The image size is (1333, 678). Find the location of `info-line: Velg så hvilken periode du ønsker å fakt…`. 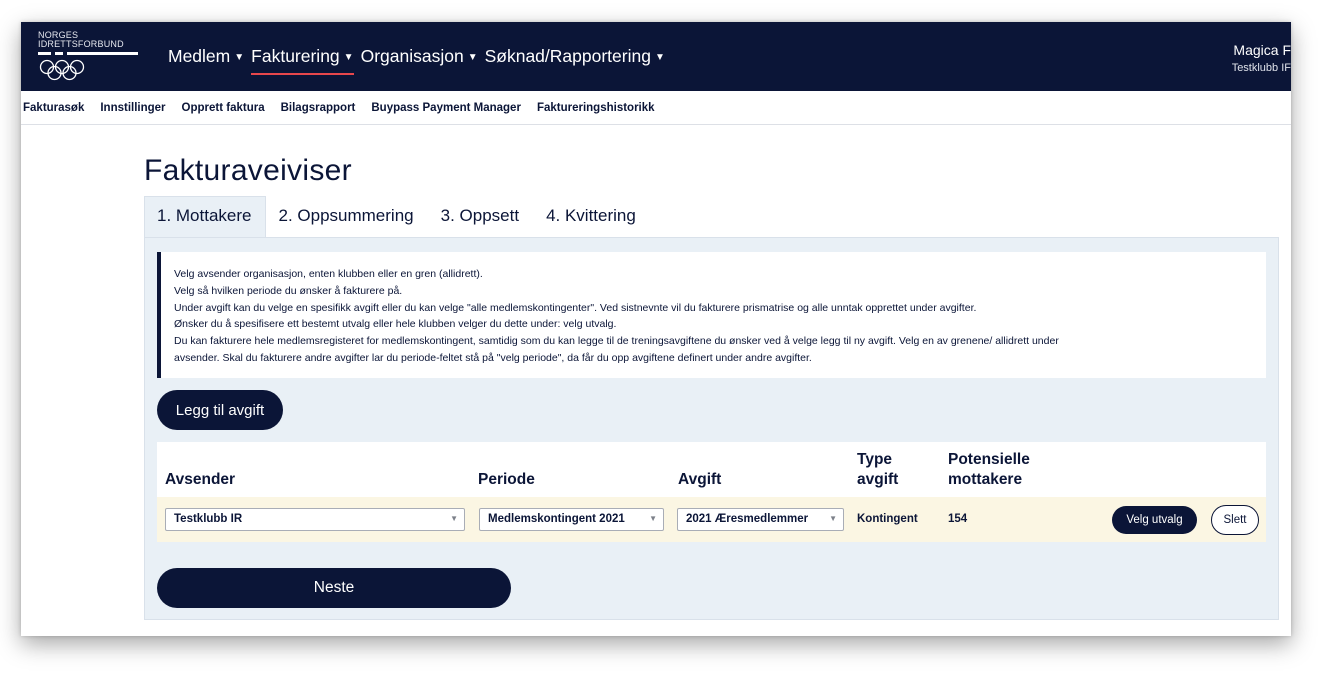

info-line: Velg så hvilken periode du ønsker å fakt… is located at coordinates (288, 290).